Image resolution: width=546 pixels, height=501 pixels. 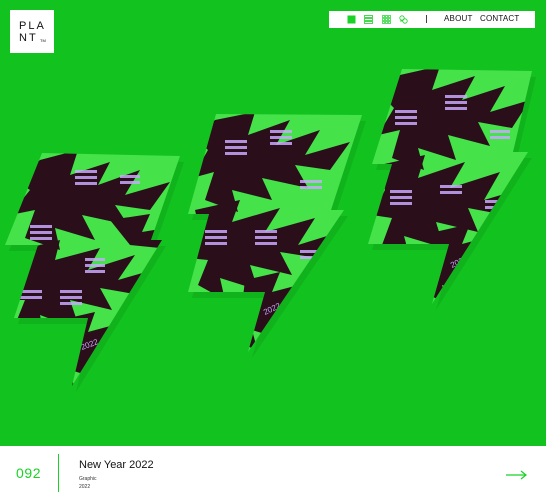 What do you see at coordinates (32, 26) in the screenshot?
I see `logo-text-top: PLA` at bounding box center [32, 26].